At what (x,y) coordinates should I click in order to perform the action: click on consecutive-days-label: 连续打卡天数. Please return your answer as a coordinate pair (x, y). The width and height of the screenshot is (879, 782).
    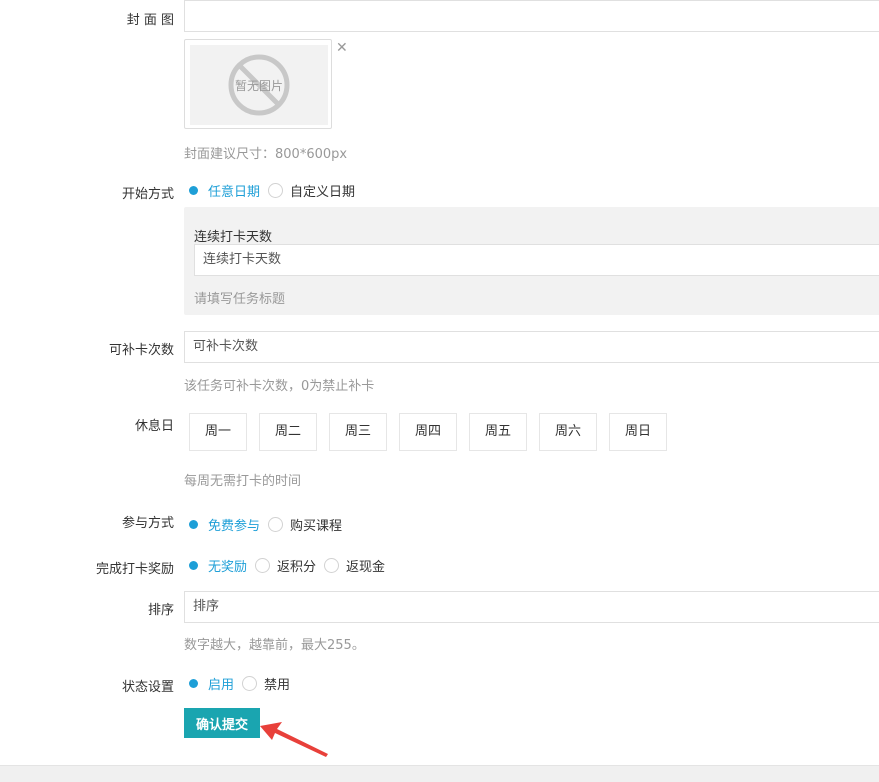
    Looking at the image, I should click on (233, 237).